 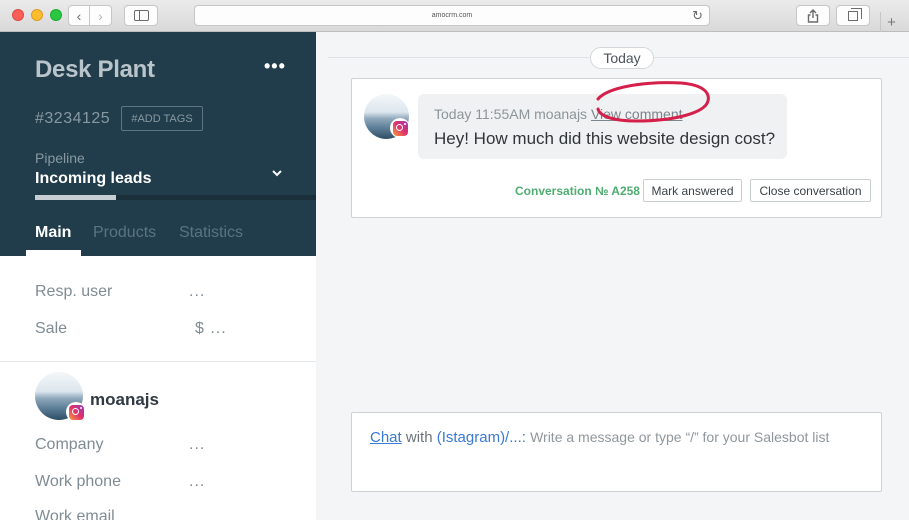 What do you see at coordinates (74, 291) in the screenshot?
I see `resp-user-label: Resp. user` at bounding box center [74, 291].